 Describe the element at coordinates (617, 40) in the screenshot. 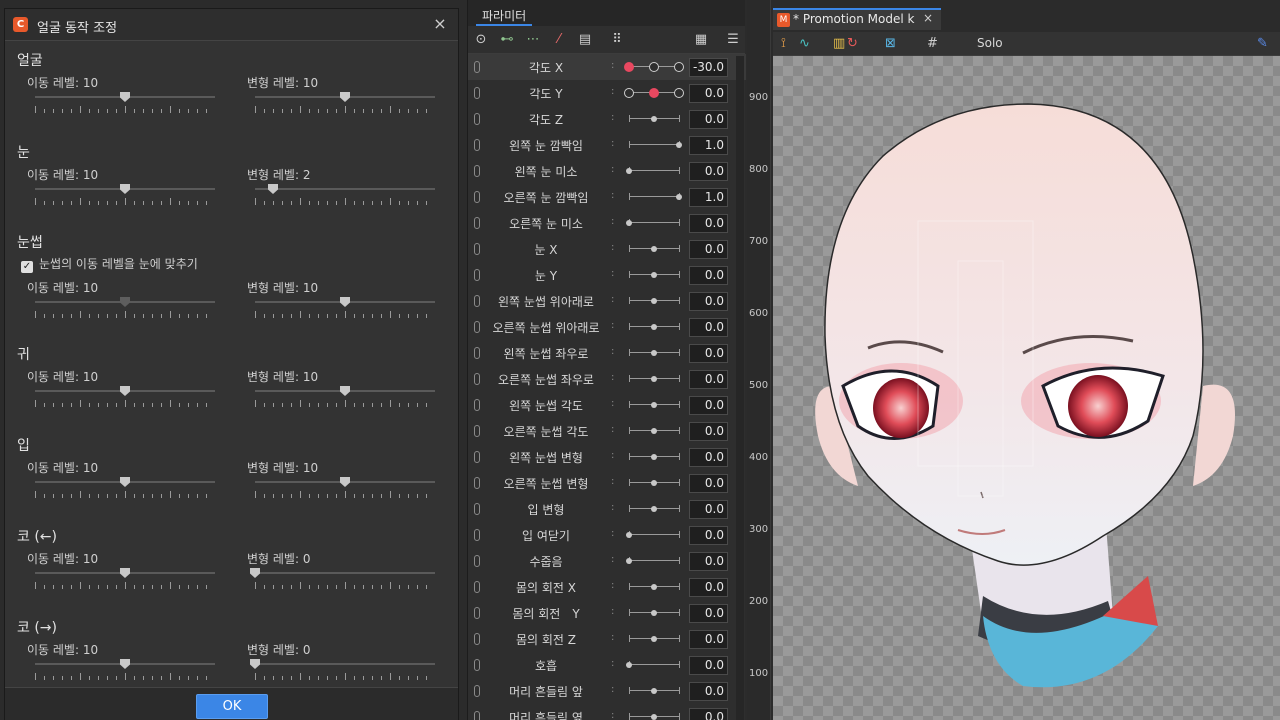

I see `grid-icon: ⠿` at that location.